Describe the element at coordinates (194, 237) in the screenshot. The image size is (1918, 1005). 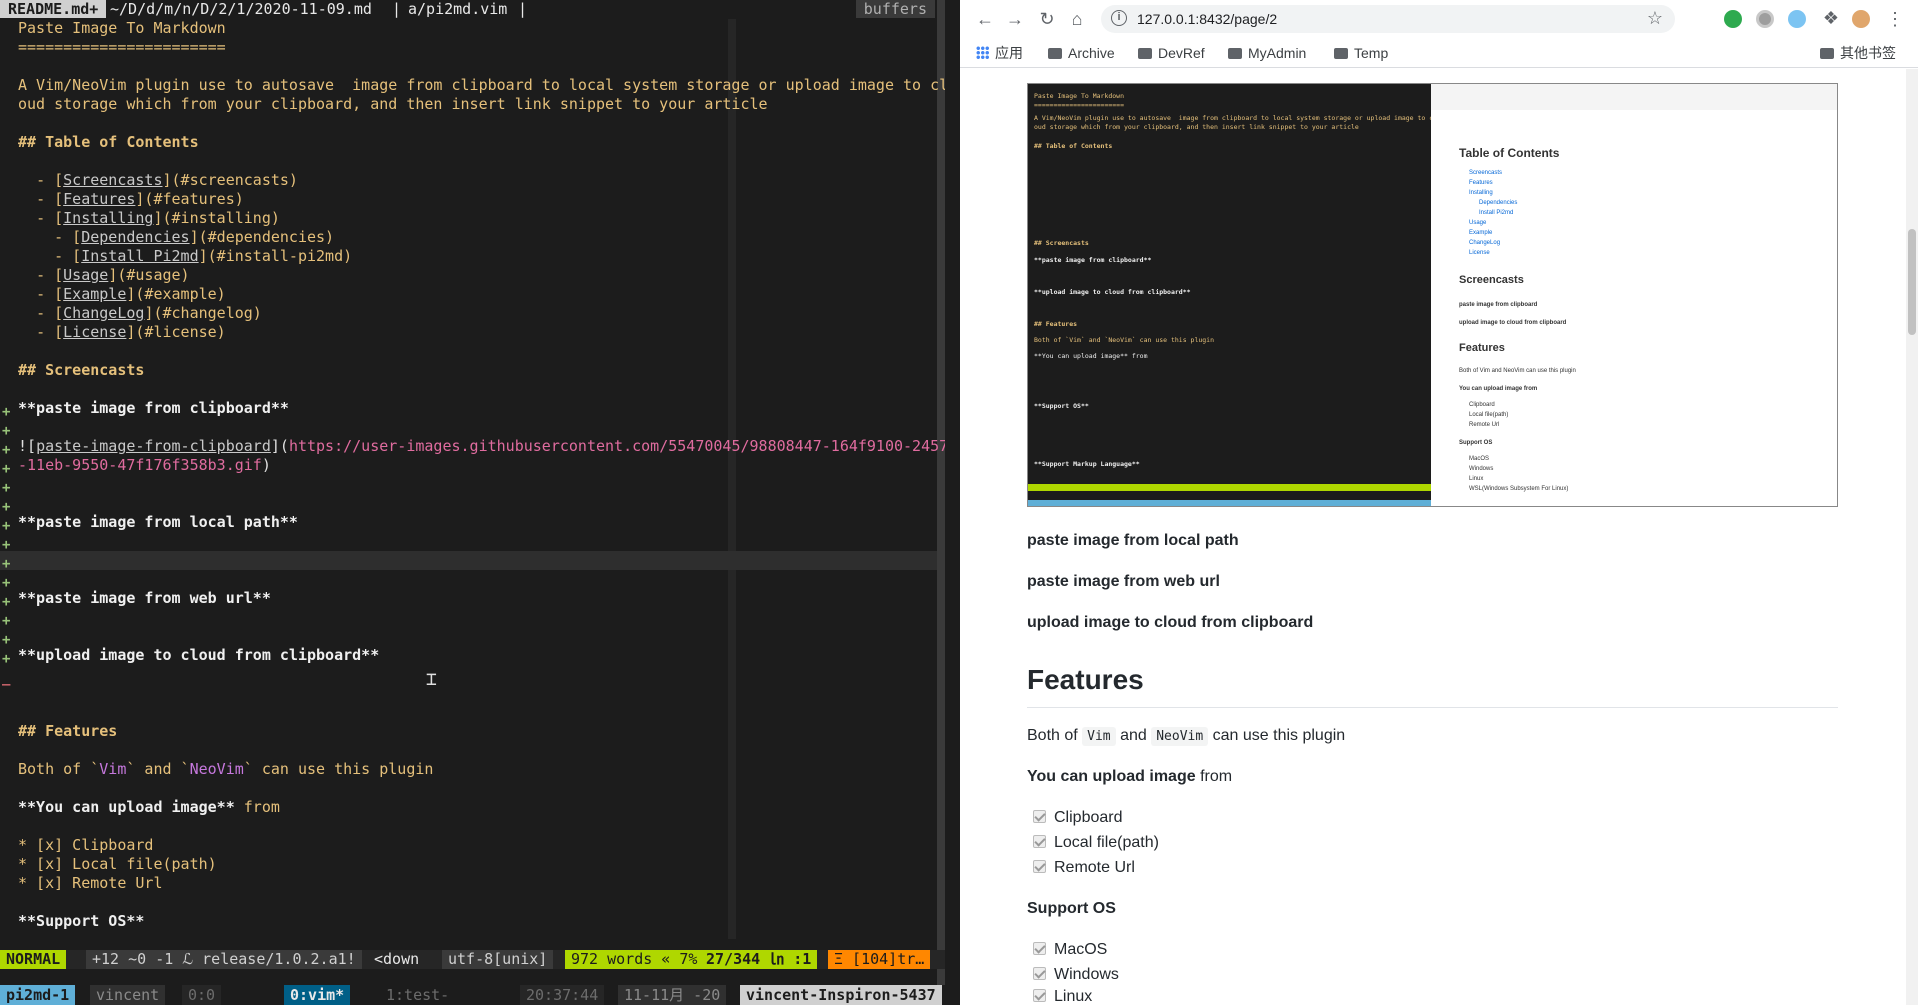
I see `toc-item: - [Dependencies](#dependencies)` at that location.